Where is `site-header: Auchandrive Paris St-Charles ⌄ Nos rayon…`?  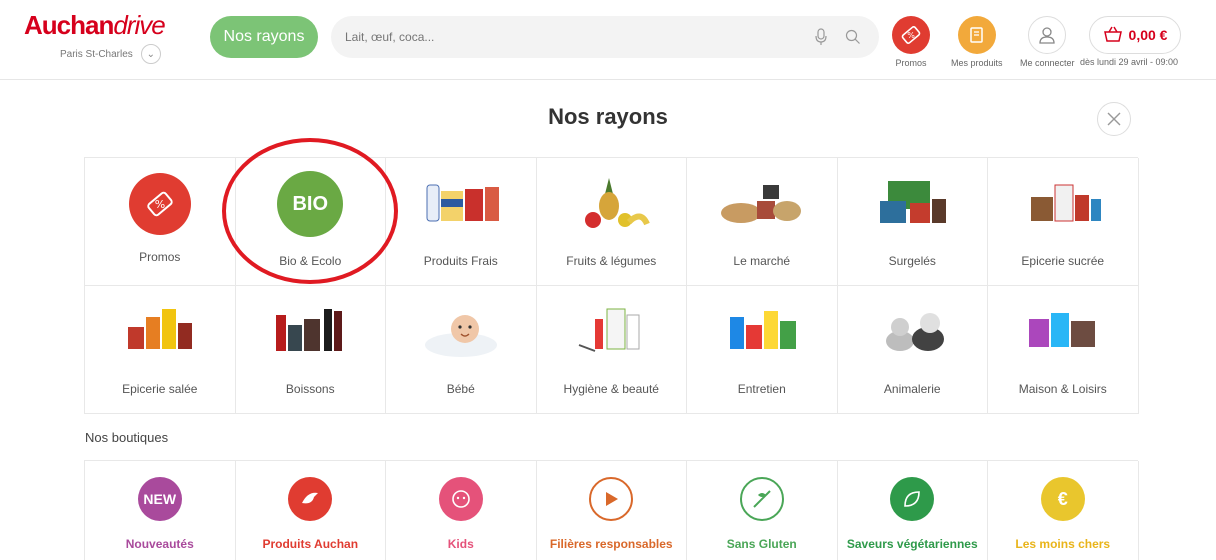
site-header: Auchandrive Paris St-Charles ⌄ Nos rayon… is located at coordinates (608, 40).